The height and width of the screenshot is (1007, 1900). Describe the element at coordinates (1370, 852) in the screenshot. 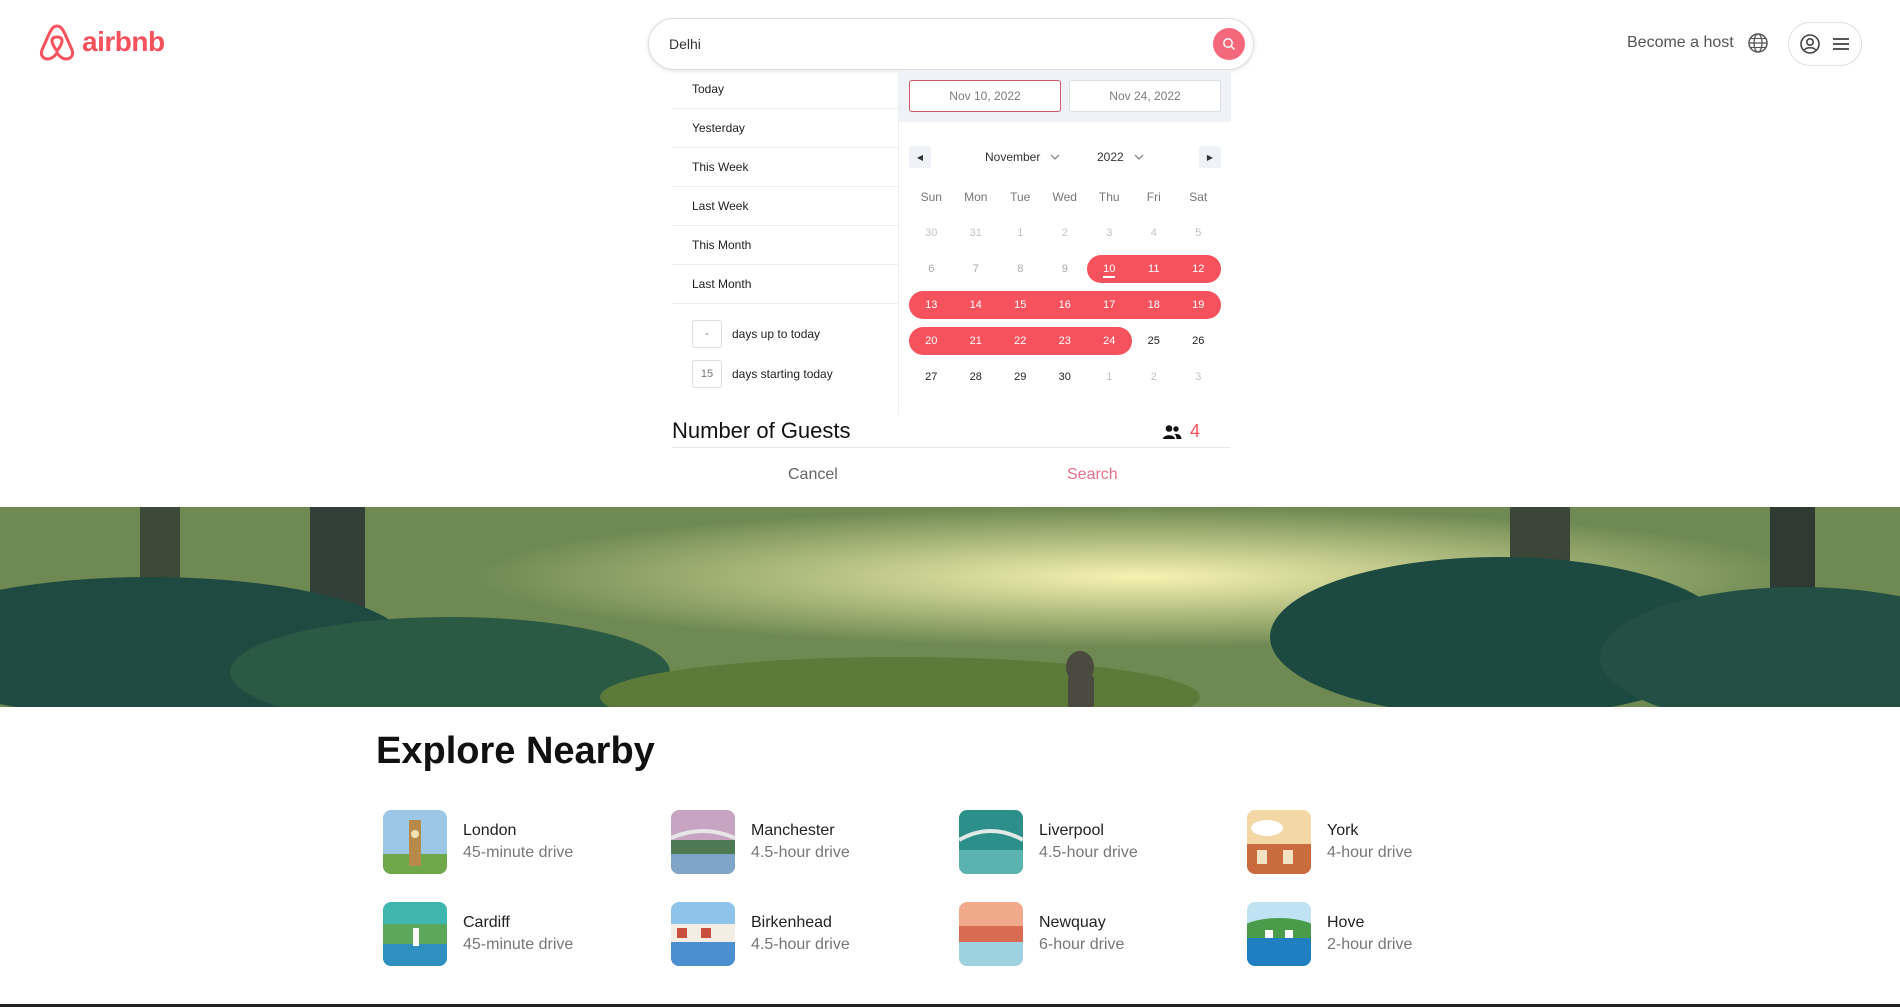

I see `place-distance: 4-hour drive` at that location.